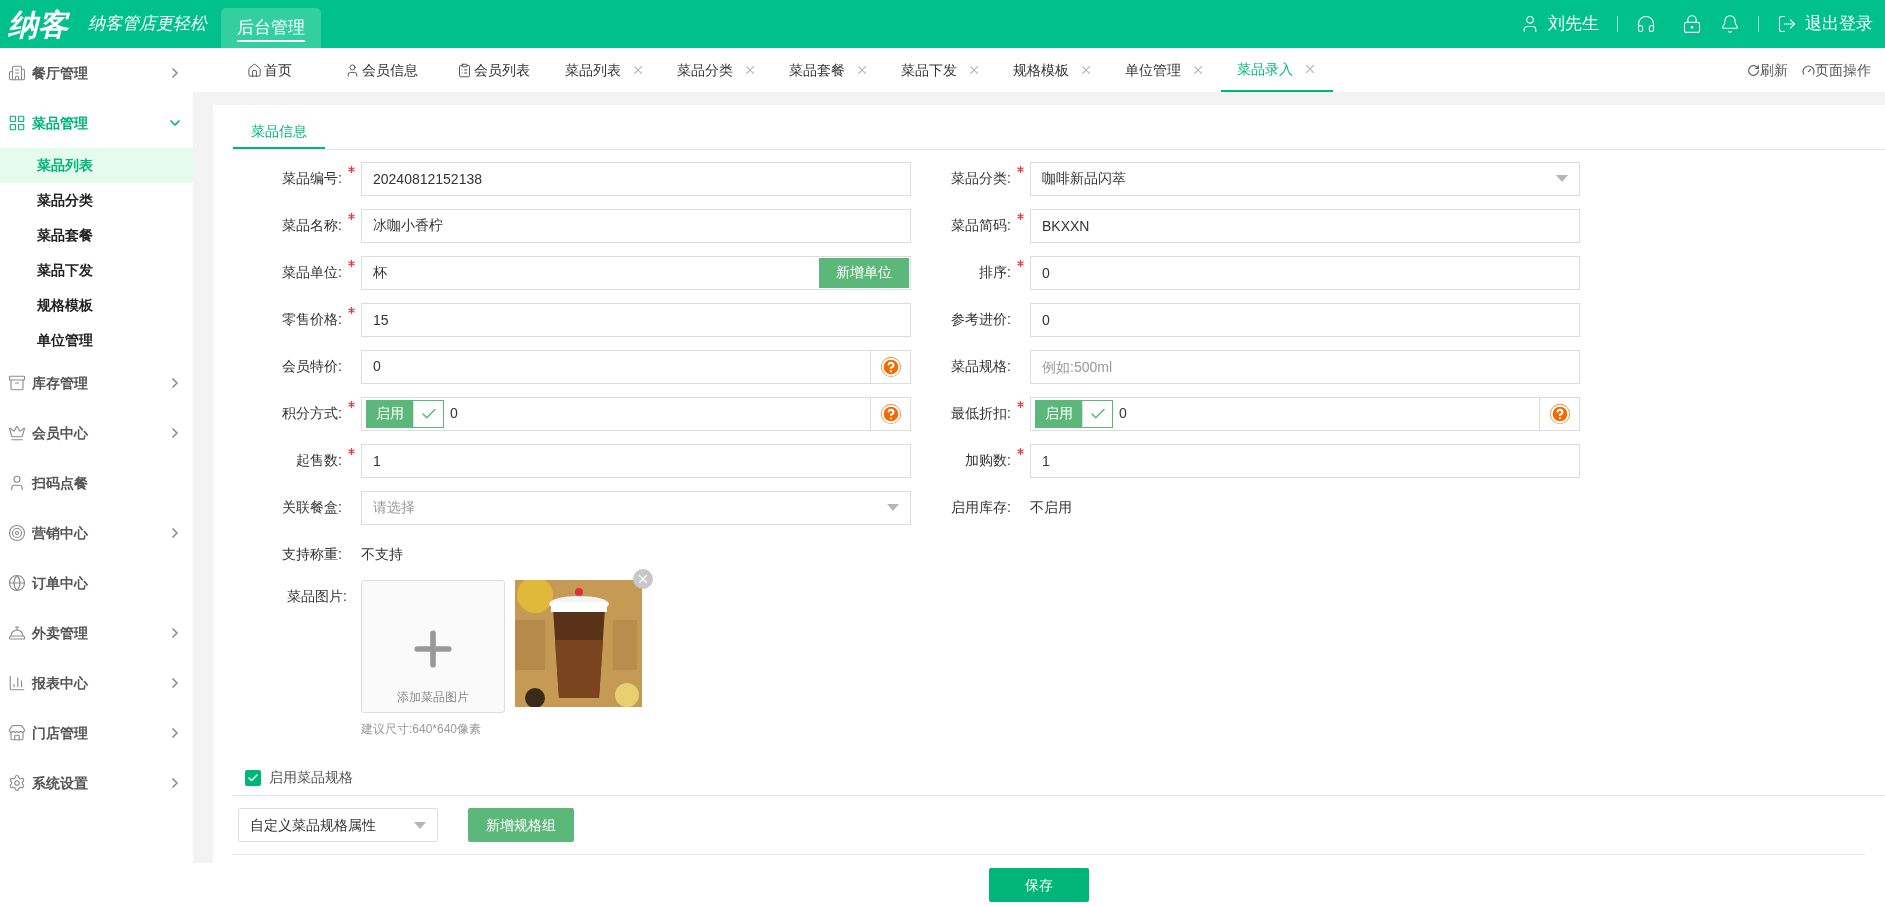 Image resolution: width=1885 pixels, height=907 pixels. What do you see at coordinates (17, 733) in the screenshot?
I see `store-icon` at bounding box center [17, 733].